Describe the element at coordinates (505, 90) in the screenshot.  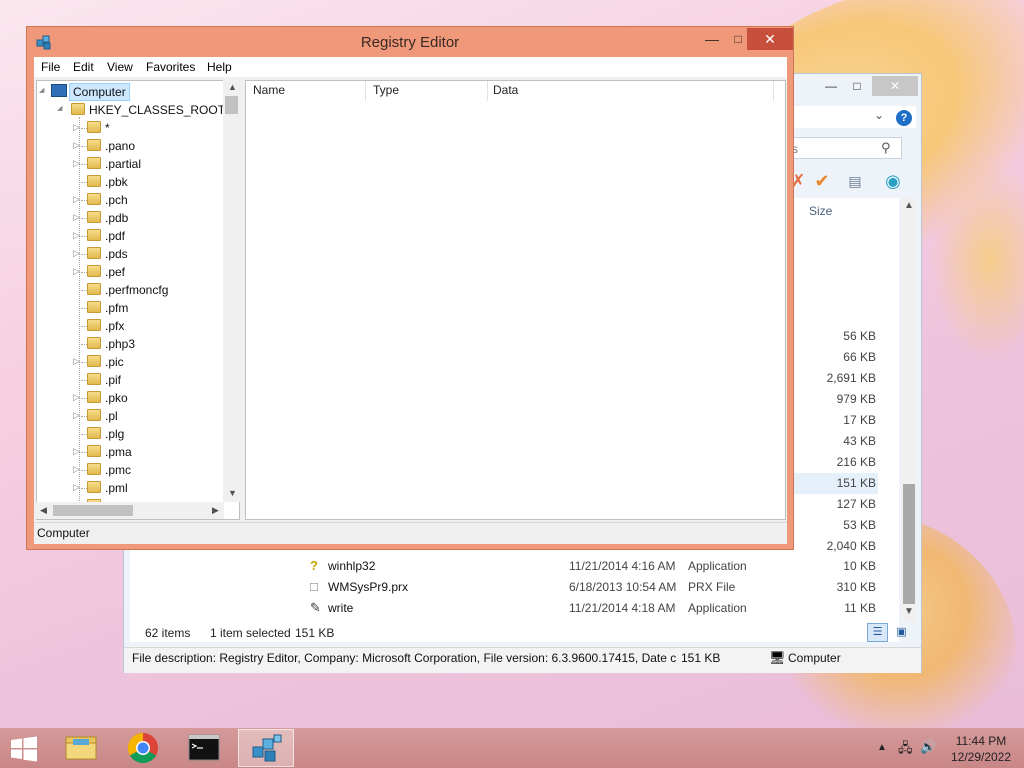
I see `column-header-data: Data` at that location.